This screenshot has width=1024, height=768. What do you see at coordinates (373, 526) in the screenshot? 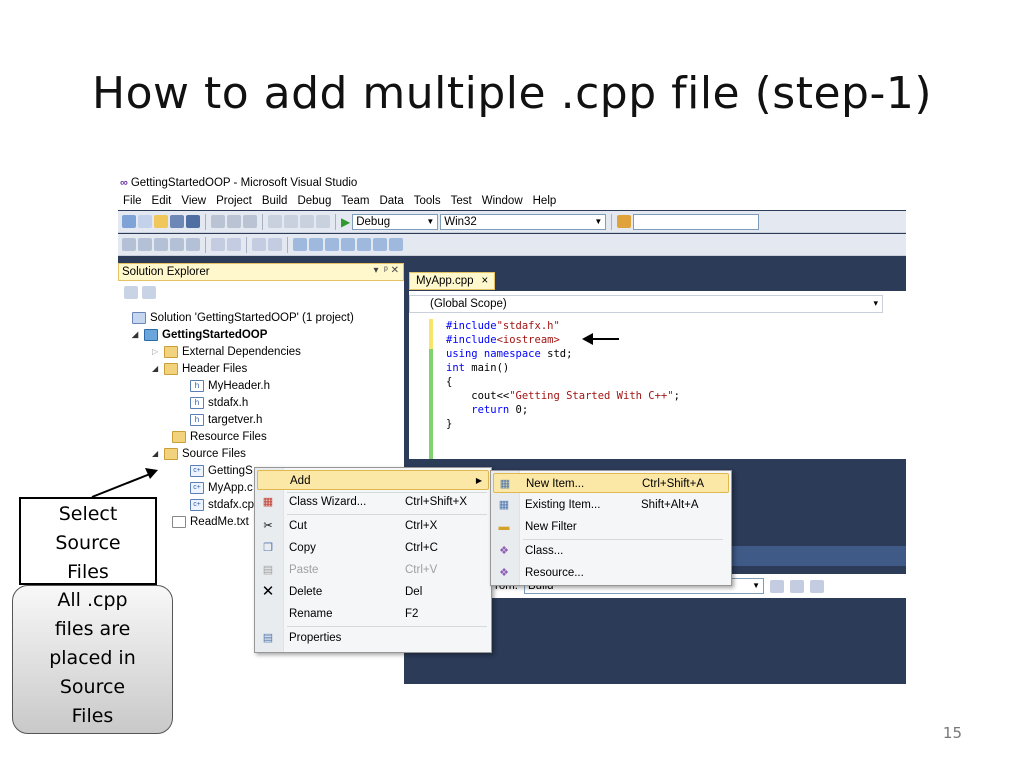
I see `menu-item-cut: ✂ Cut Ctrl+X` at bounding box center [373, 526].